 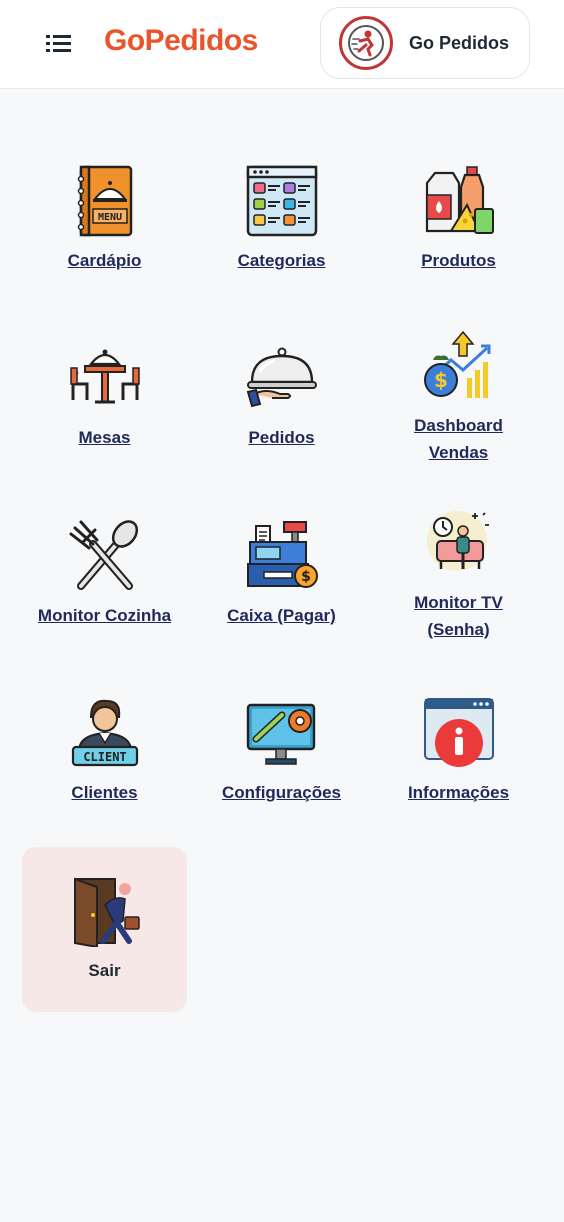 What do you see at coordinates (104, 602) in the screenshot?
I see `menu-tile-monitor-cozinha: Monitor Cozinha` at bounding box center [104, 602].